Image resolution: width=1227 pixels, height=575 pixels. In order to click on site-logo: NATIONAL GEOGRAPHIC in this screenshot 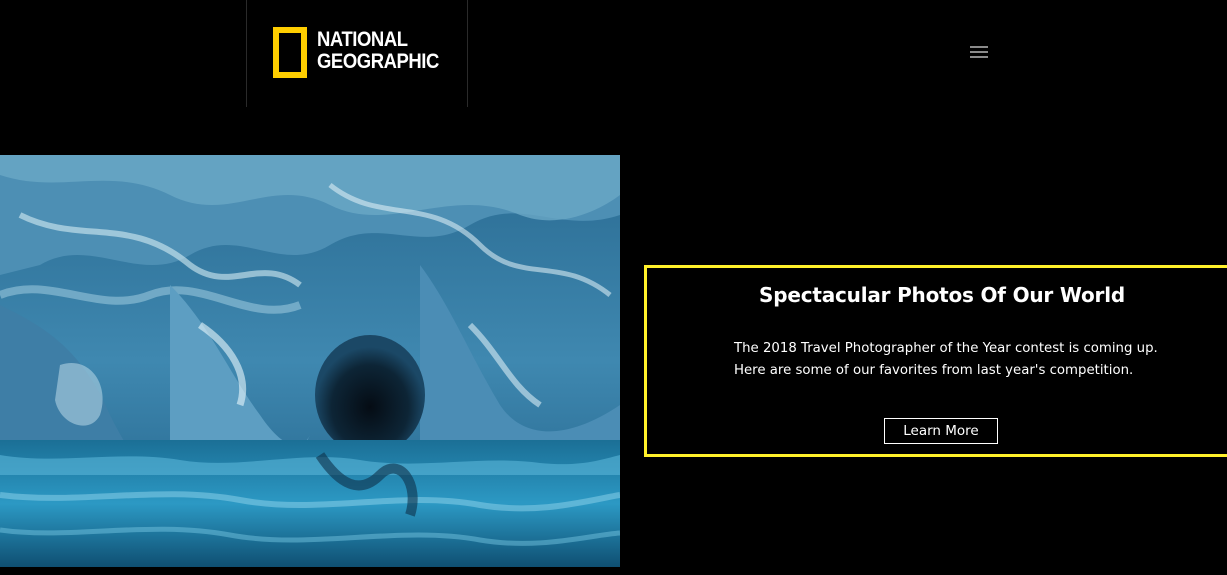, I will do `click(357, 53)`.